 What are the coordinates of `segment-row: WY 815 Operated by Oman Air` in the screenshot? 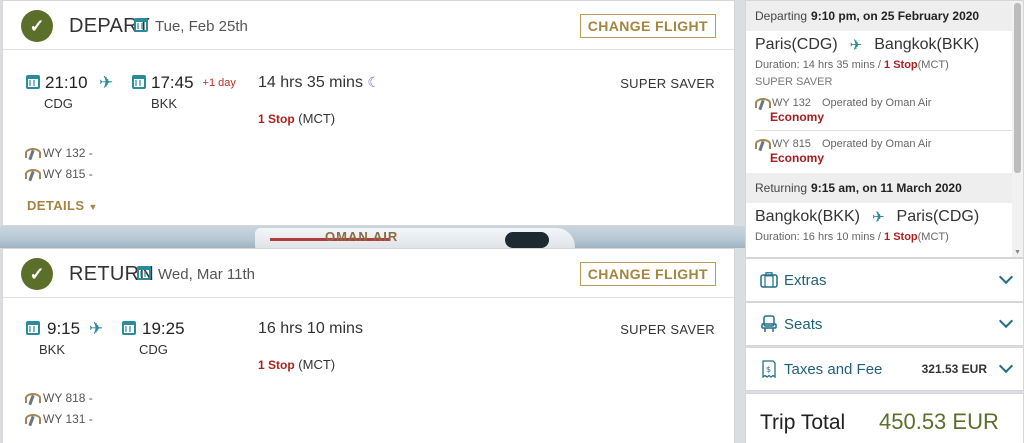 It's located at (884, 144).